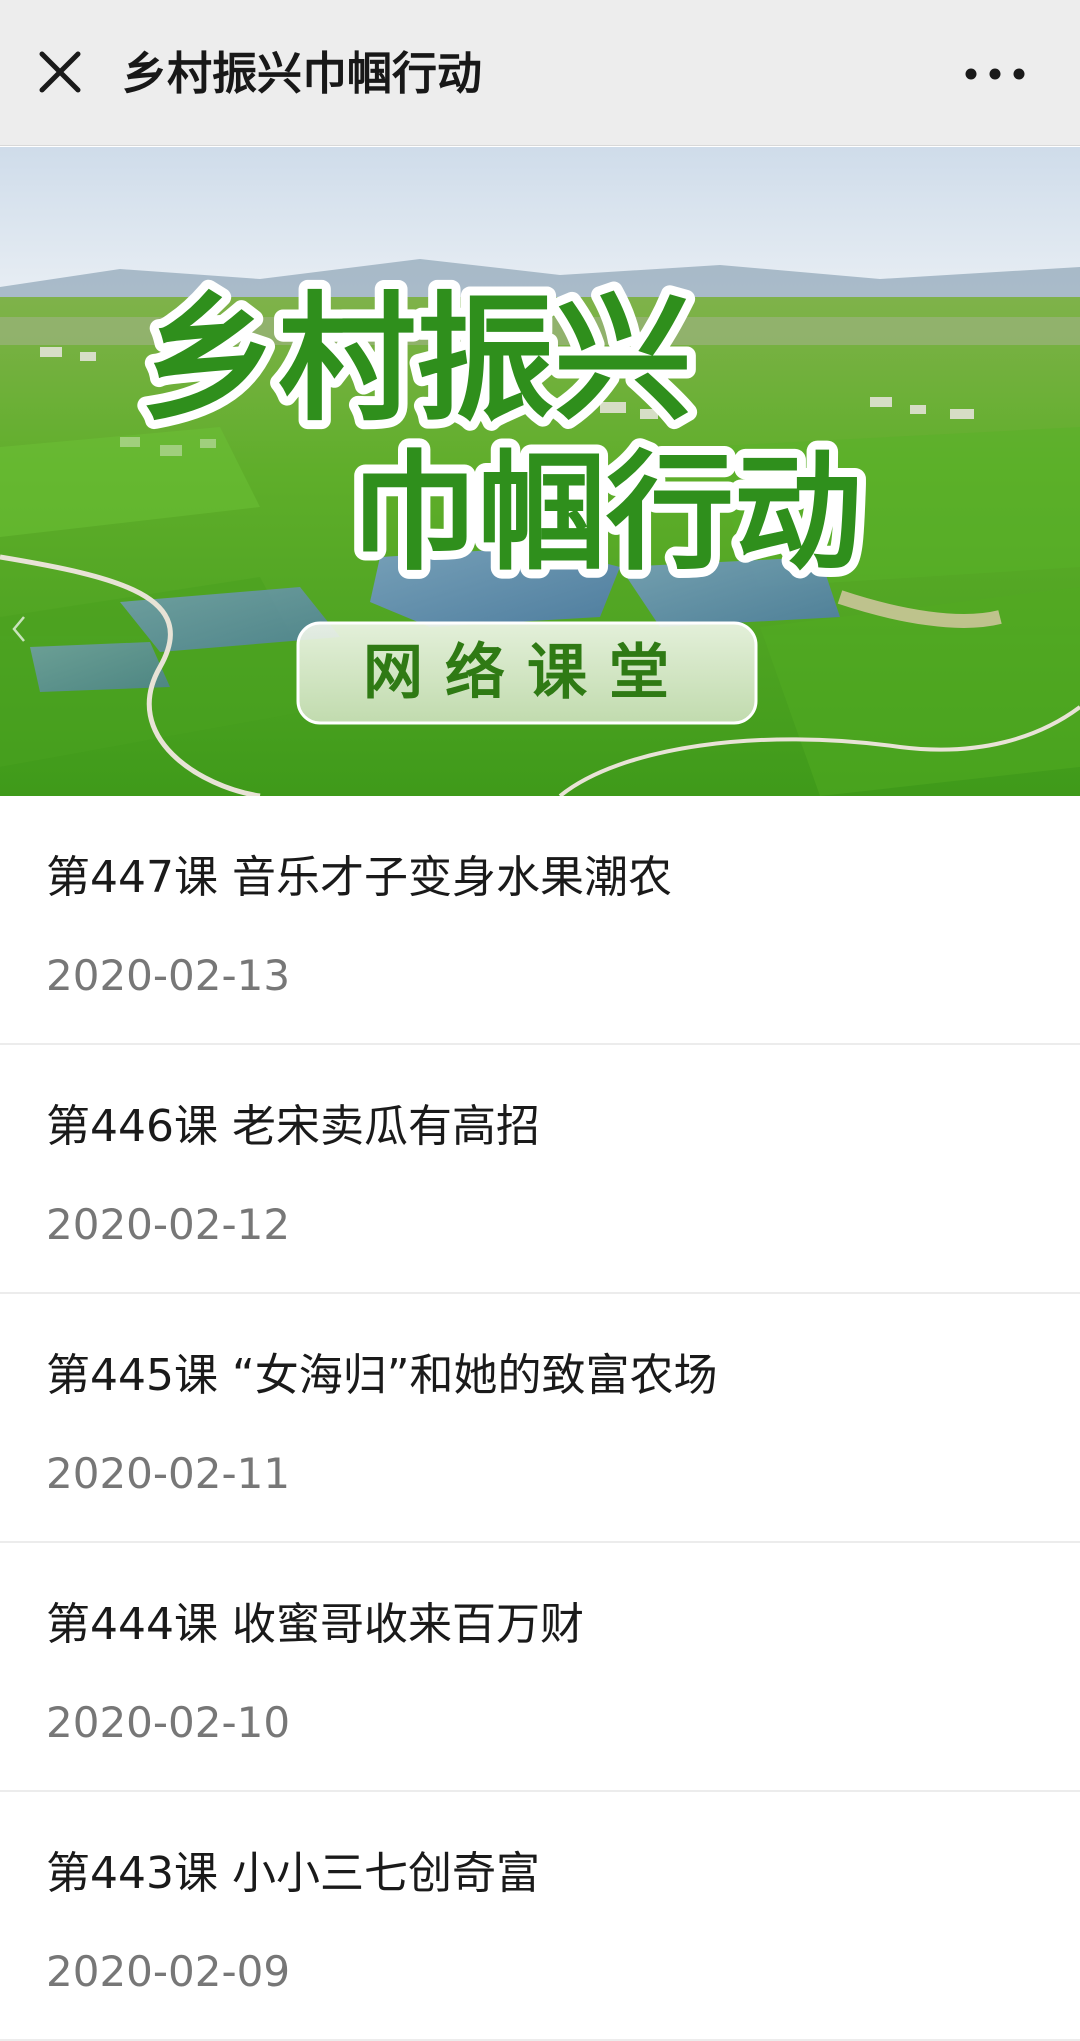  Describe the element at coordinates (293, 1873) in the screenshot. I see `lesson-title: 第443课 小小三七创奇富` at that location.